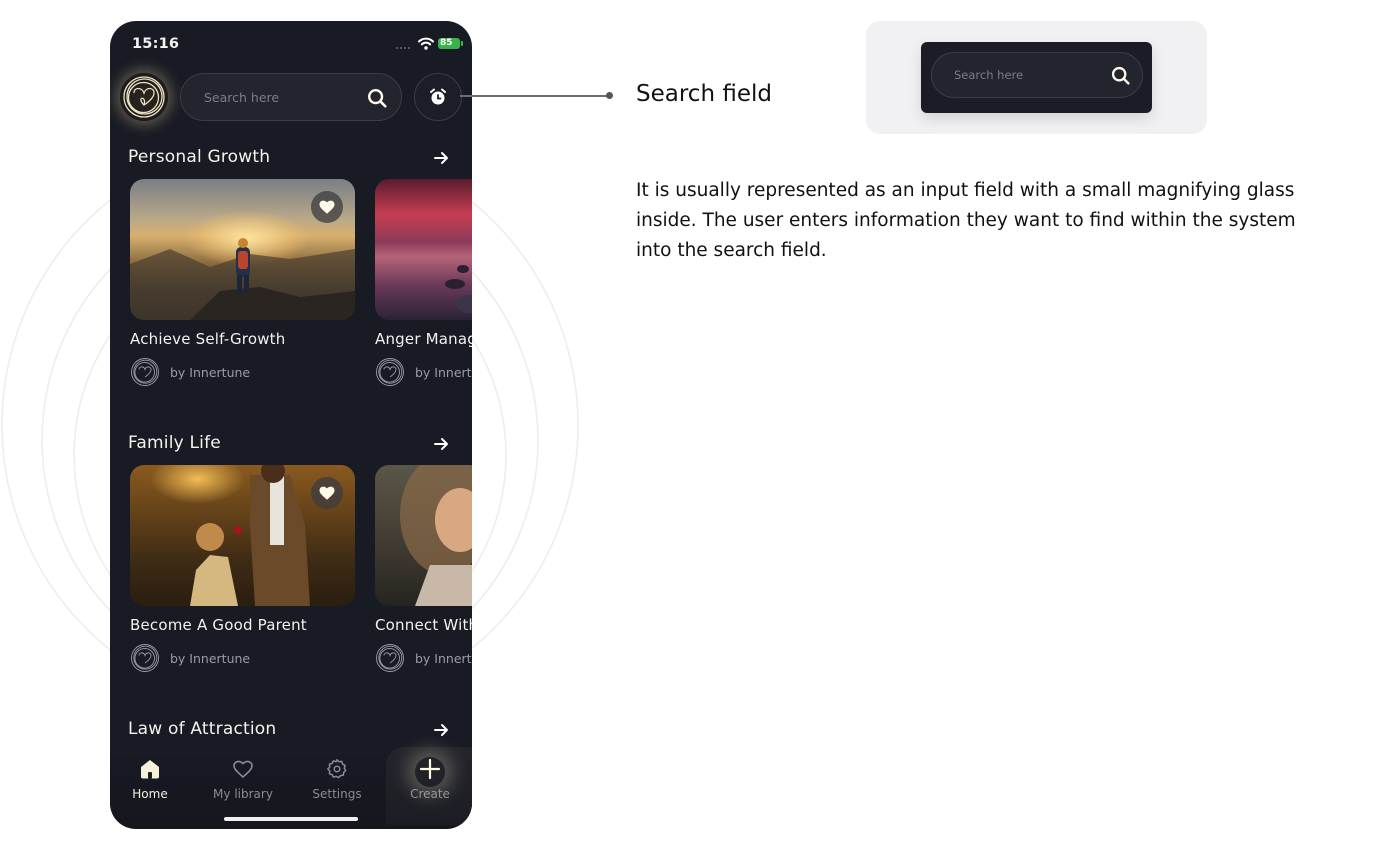  I want to click on home-indicator, so click(291, 819).